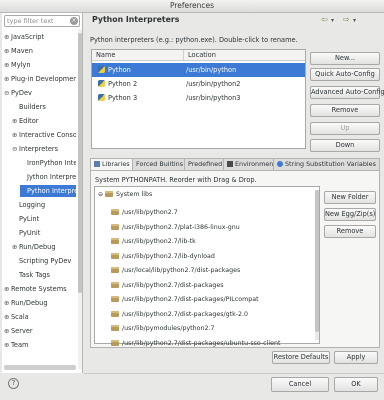  I want to click on libs-scrollbar, so click(317, 265).